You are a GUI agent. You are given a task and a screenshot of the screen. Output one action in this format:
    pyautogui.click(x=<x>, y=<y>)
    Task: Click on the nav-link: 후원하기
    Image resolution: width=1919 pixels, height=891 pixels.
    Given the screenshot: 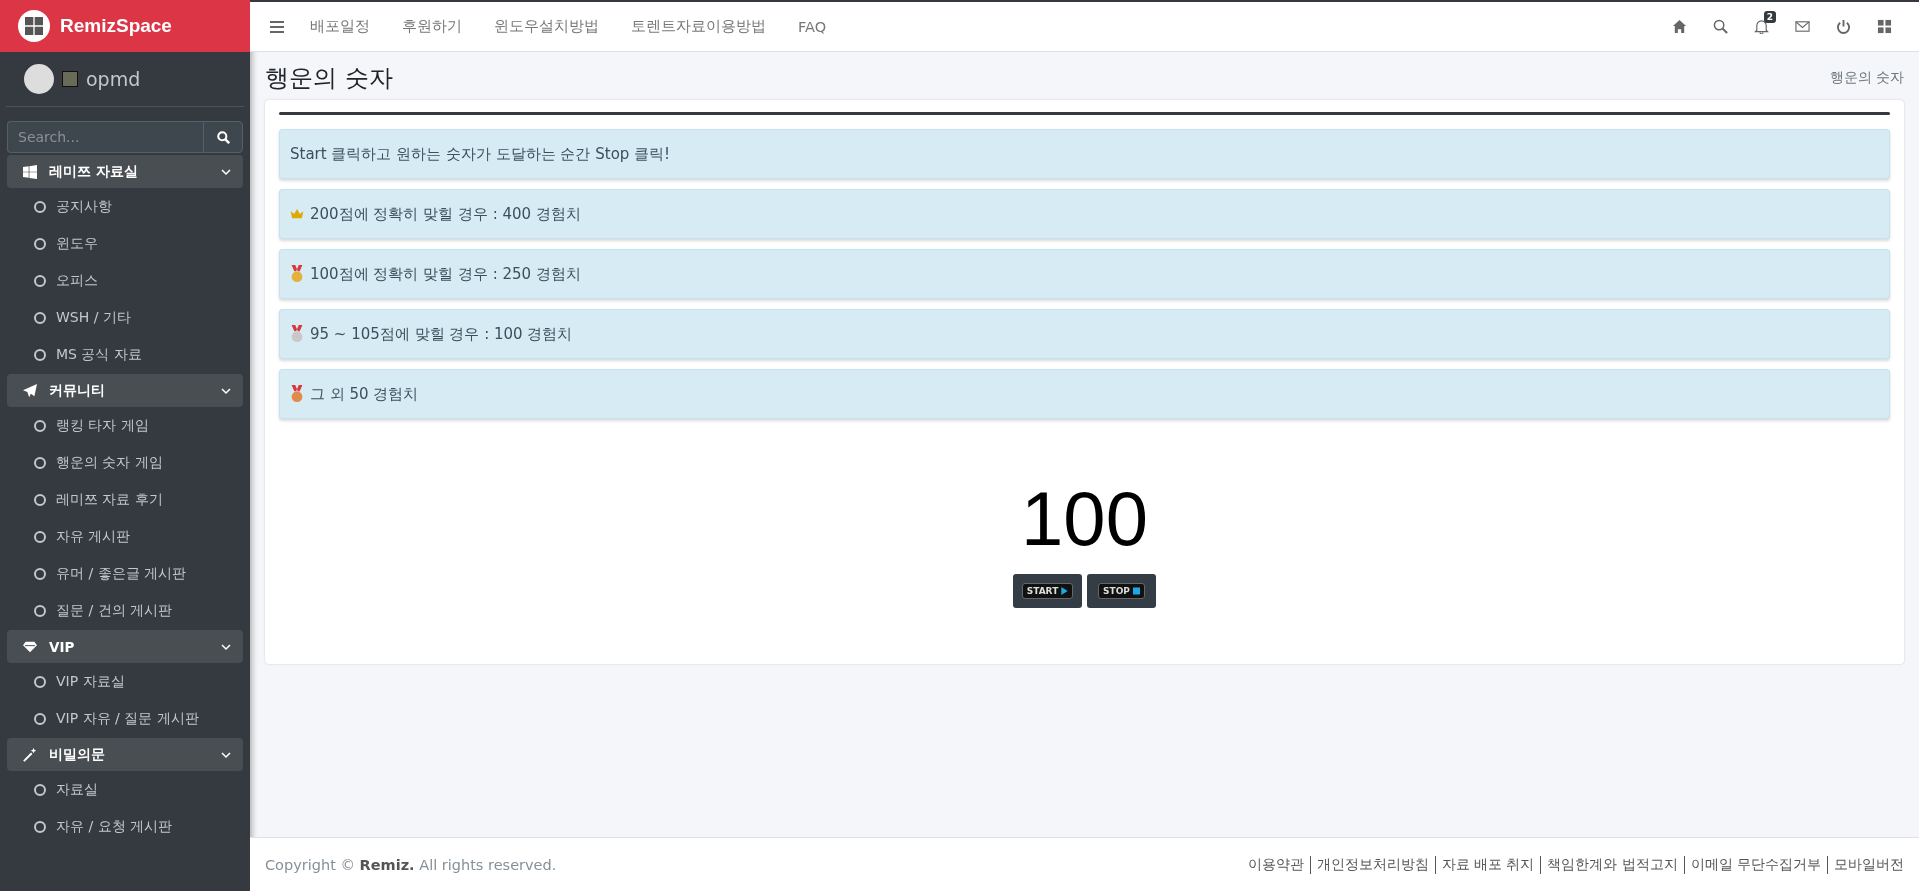 What is the action you would take?
    pyautogui.click(x=432, y=26)
    